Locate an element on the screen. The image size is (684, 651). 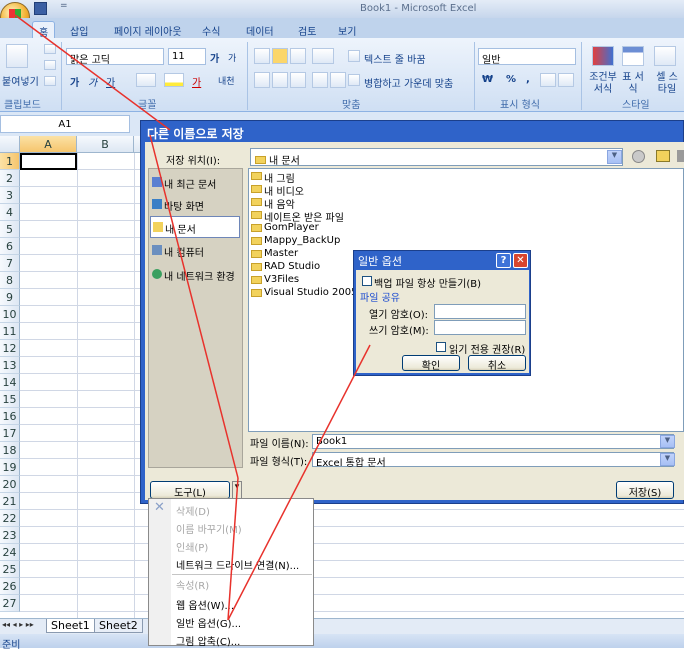
arrow-general-option-to-dialog is located at coordinates (299, 482).